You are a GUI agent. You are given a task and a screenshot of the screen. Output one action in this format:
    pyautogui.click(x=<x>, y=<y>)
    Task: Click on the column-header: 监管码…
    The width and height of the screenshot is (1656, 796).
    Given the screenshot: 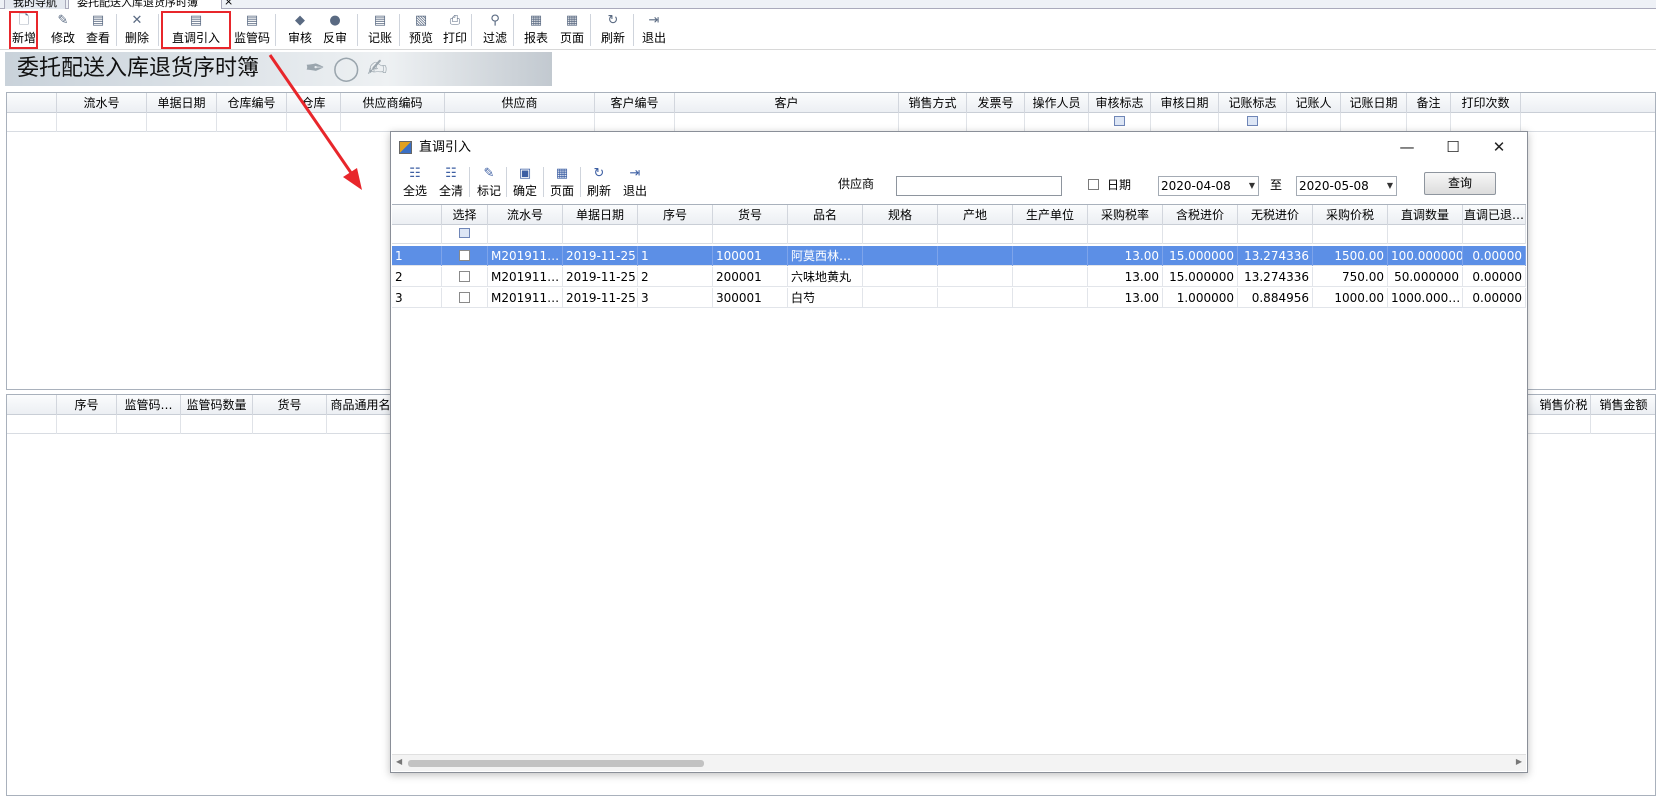 What is the action you would take?
    pyautogui.click(x=149, y=405)
    